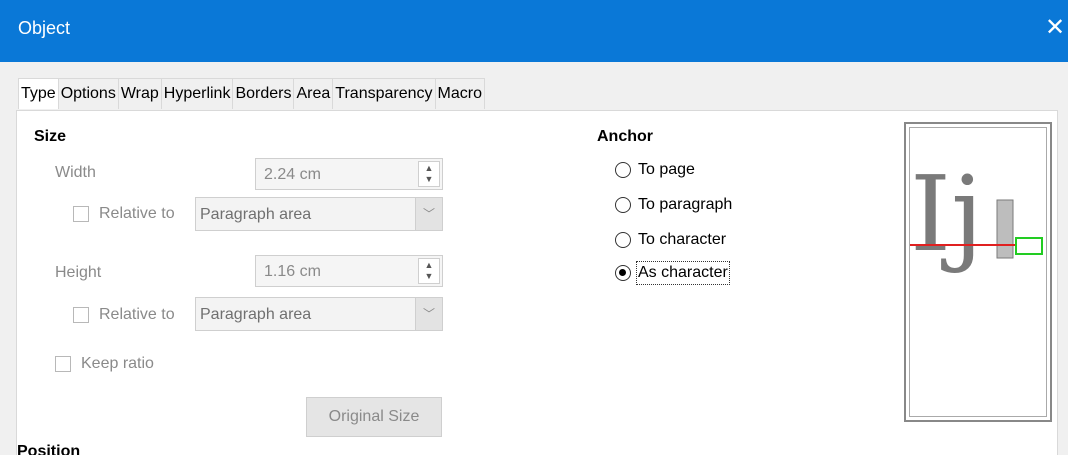 This screenshot has width=1068, height=455. What do you see at coordinates (49, 449) in the screenshot?
I see `position-section-title: Position` at bounding box center [49, 449].